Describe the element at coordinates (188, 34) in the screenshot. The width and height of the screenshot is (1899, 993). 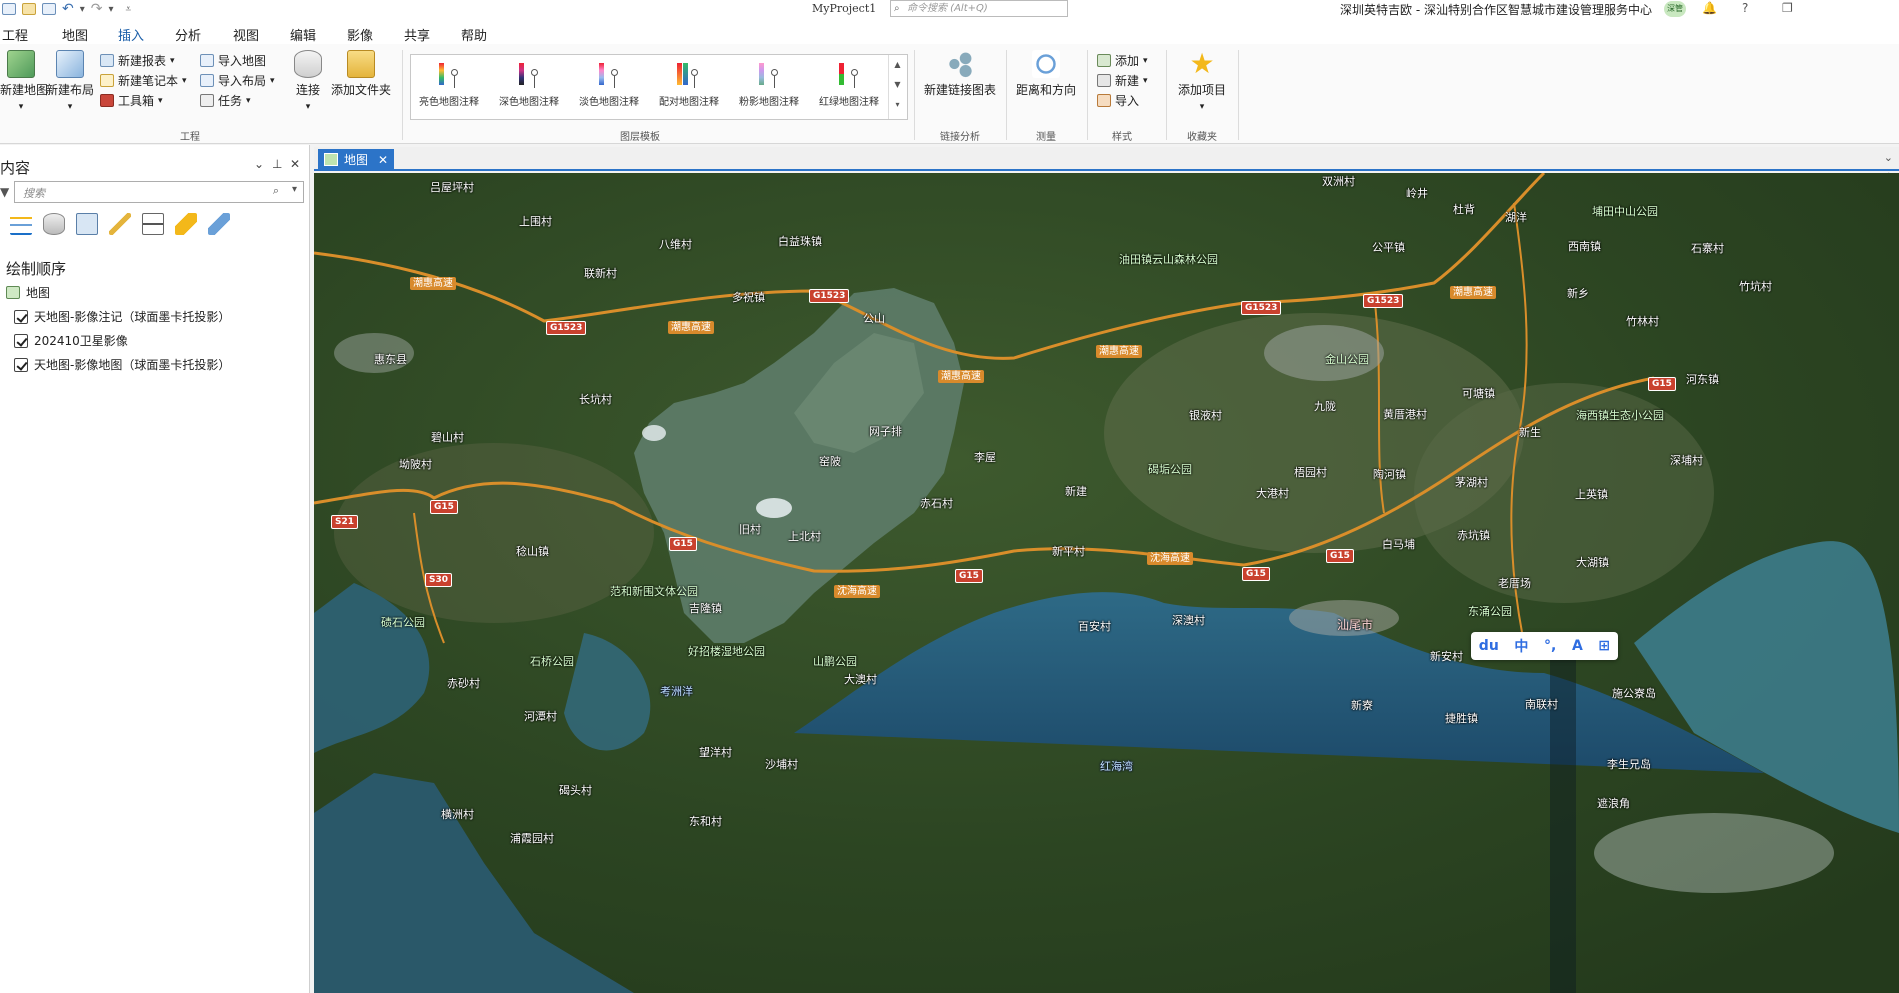
I see `tab-analysis: 分析` at that location.